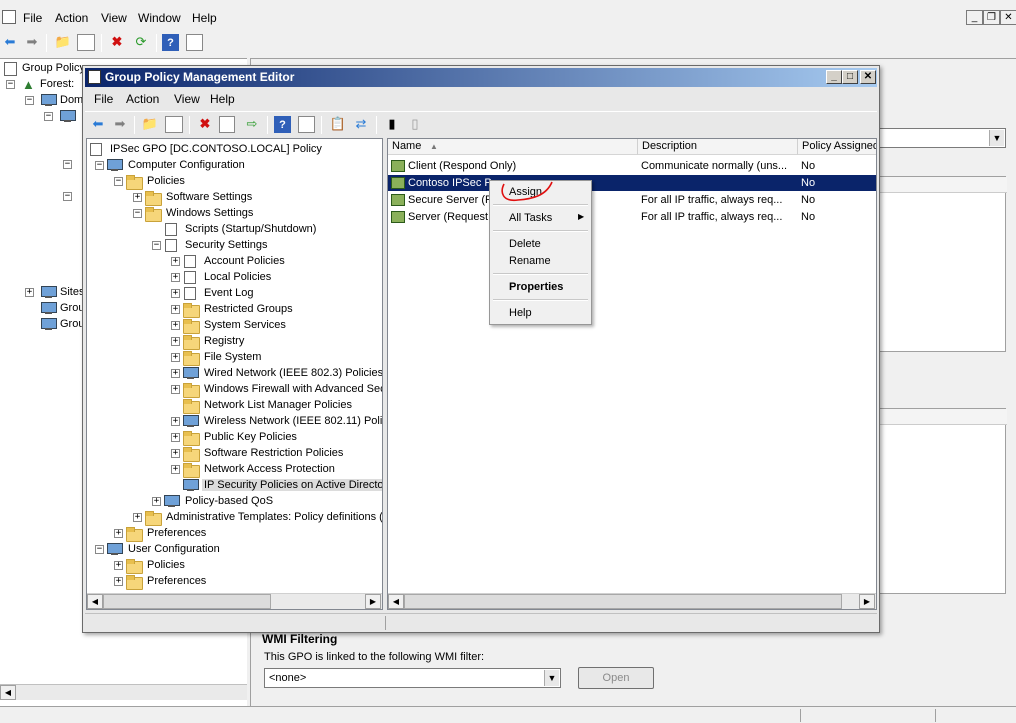 This screenshot has height=723, width=1016. Describe the element at coordinates (850, 77) in the screenshot. I see `maximize-button: □` at that location.